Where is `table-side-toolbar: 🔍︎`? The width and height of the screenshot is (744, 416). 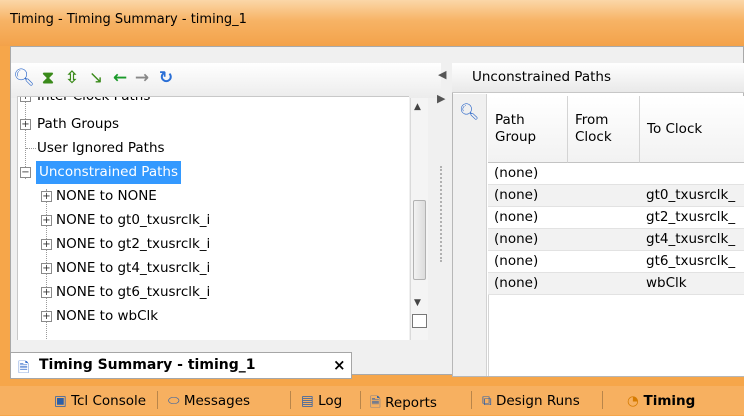 table-side-toolbar: 🔍︎ is located at coordinates (470, 235).